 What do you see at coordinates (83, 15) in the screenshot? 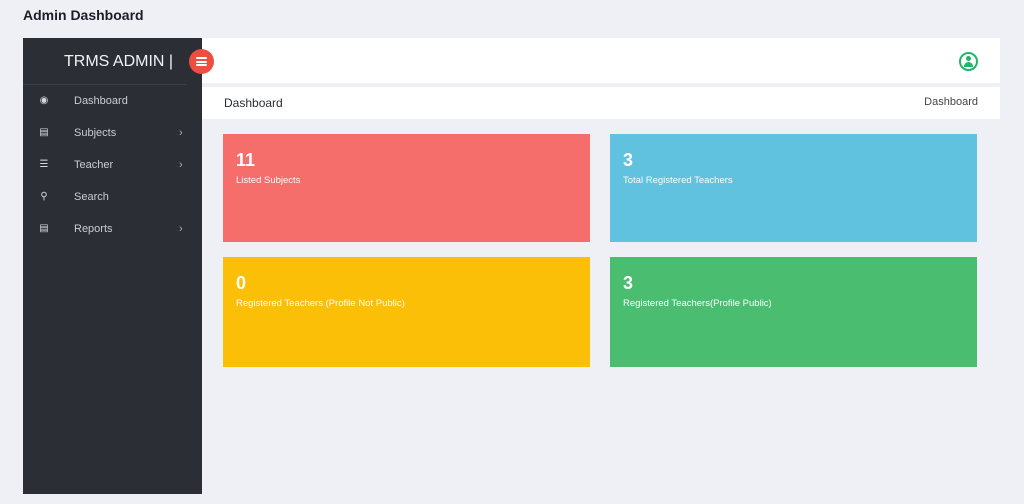
I see `page-title: Admin Dashboard` at bounding box center [83, 15].